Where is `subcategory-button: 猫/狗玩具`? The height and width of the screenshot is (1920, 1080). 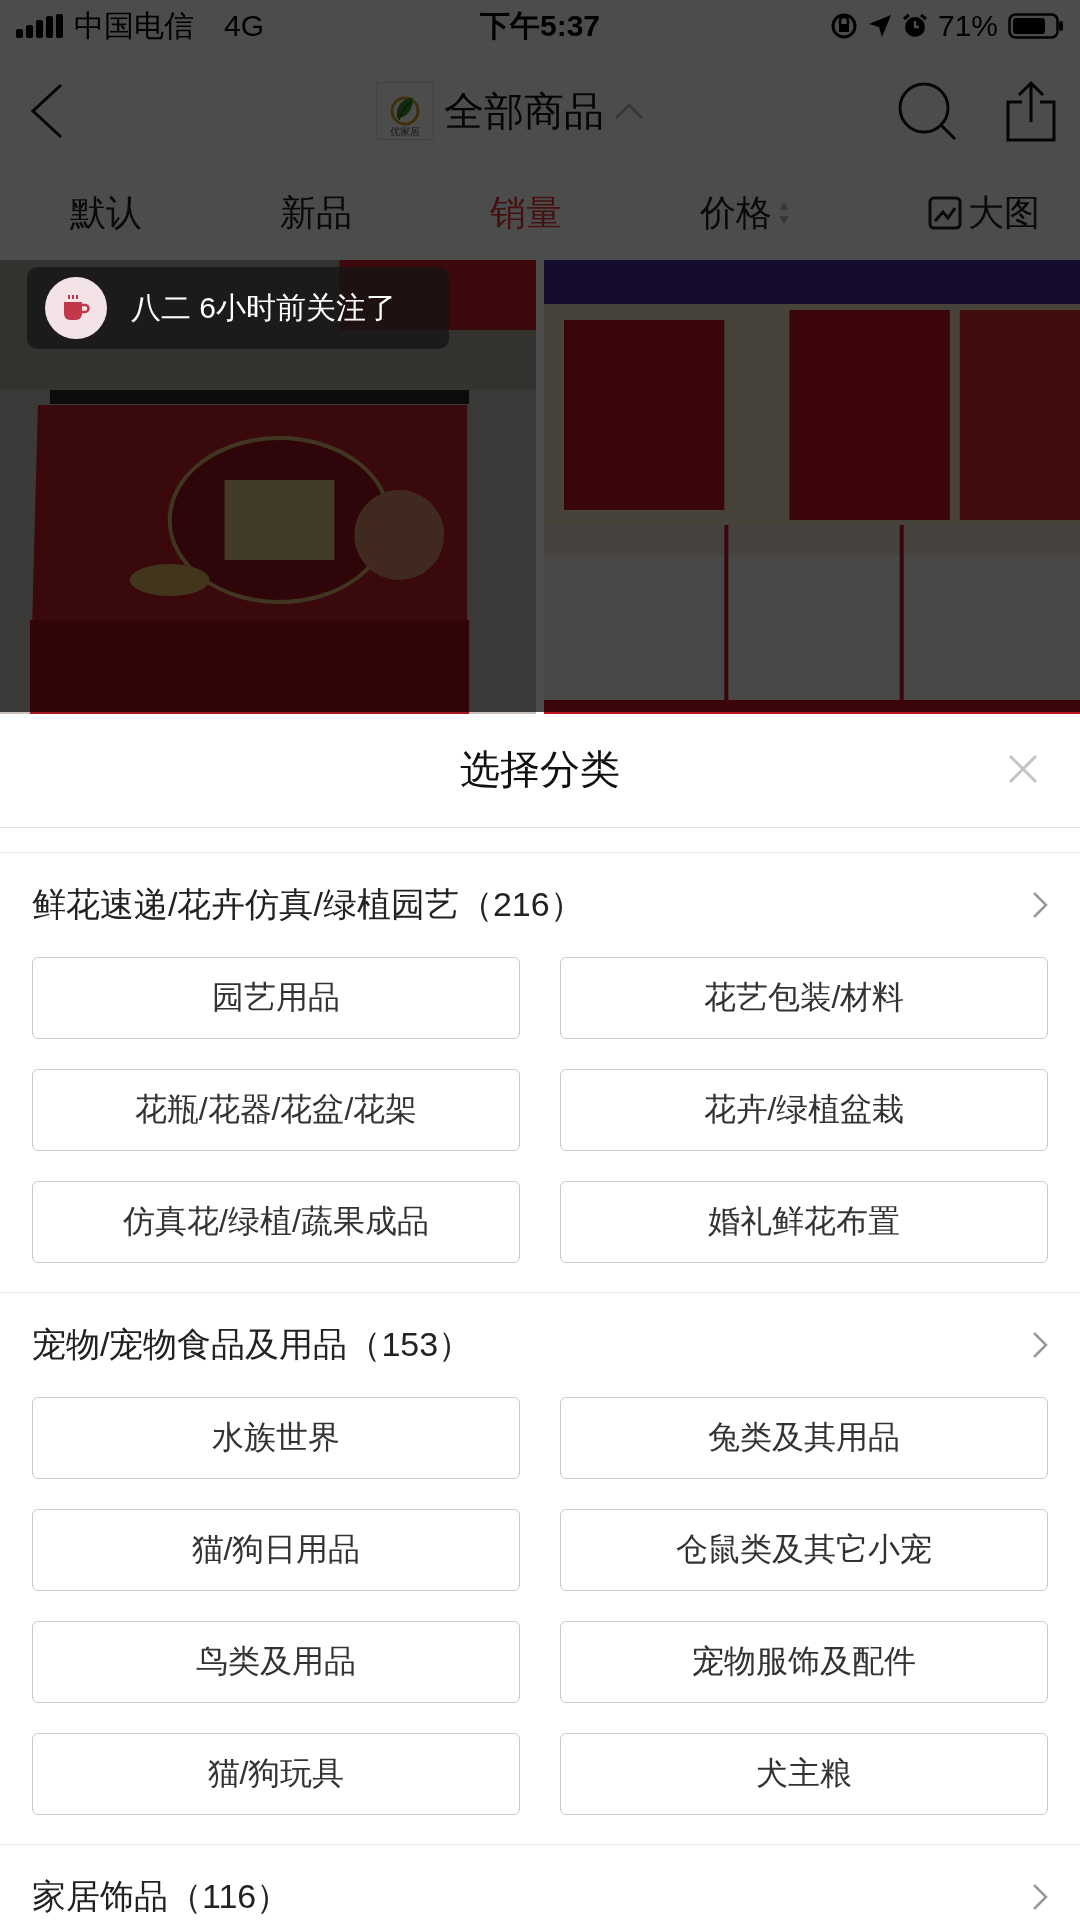 subcategory-button: 猫/狗玩具 is located at coordinates (276, 1774).